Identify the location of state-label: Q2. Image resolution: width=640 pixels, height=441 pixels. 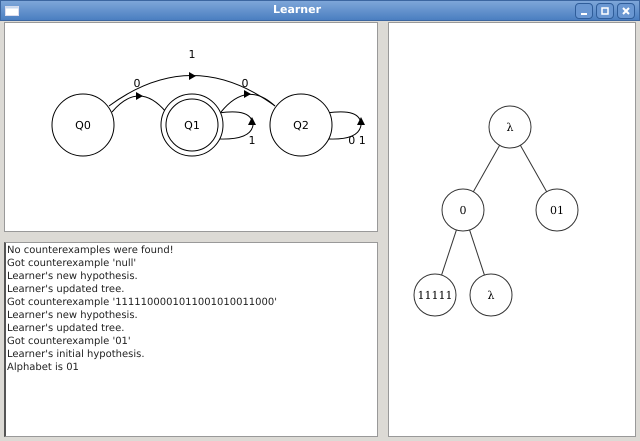
(301, 125).